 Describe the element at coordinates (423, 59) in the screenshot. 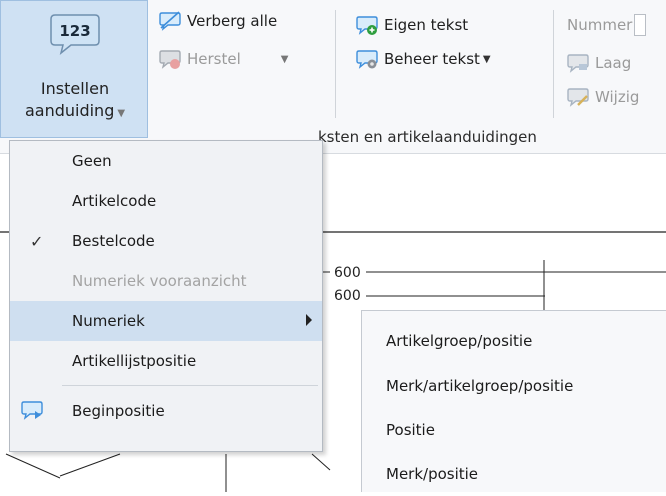

I see `beheer-tekst-button: Beheer tekst ▼` at that location.